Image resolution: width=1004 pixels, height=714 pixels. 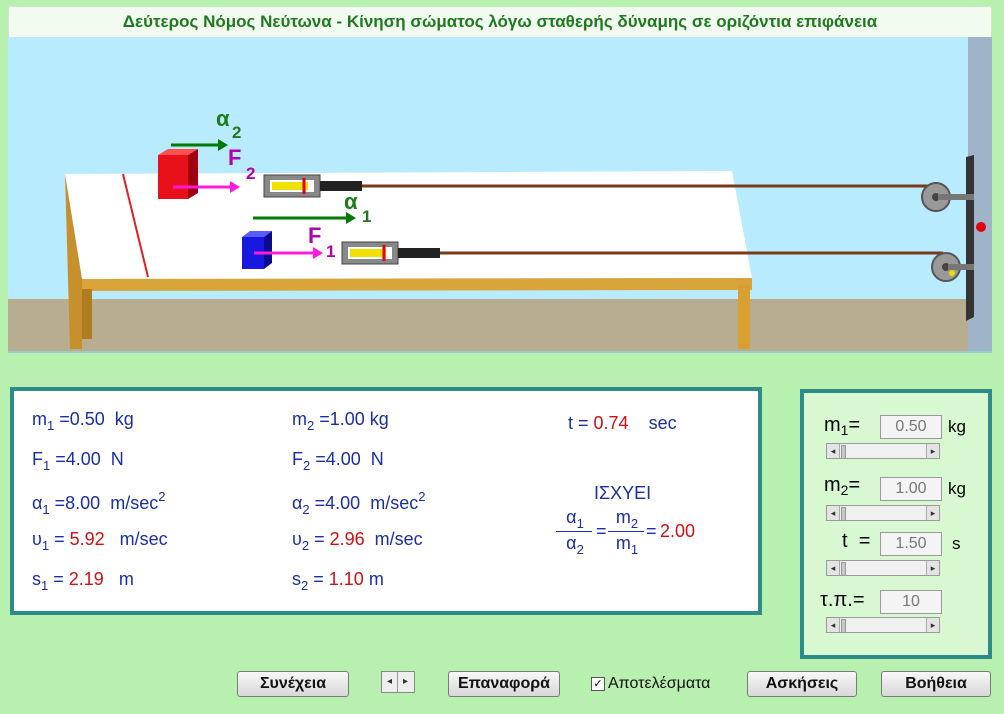 What do you see at coordinates (981, 227) in the screenshot?
I see `wall-indicator-icon` at bounding box center [981, 227].